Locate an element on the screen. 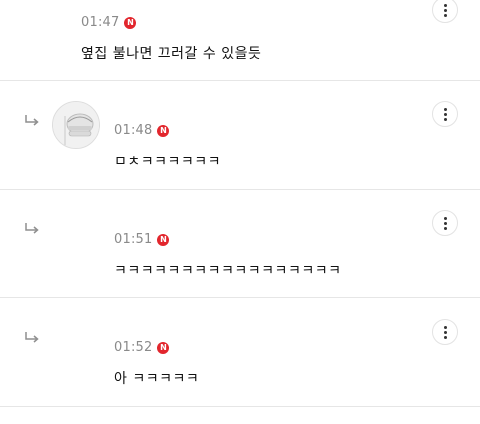  comment-time: 01:51 is located at coordinates (133, 239).